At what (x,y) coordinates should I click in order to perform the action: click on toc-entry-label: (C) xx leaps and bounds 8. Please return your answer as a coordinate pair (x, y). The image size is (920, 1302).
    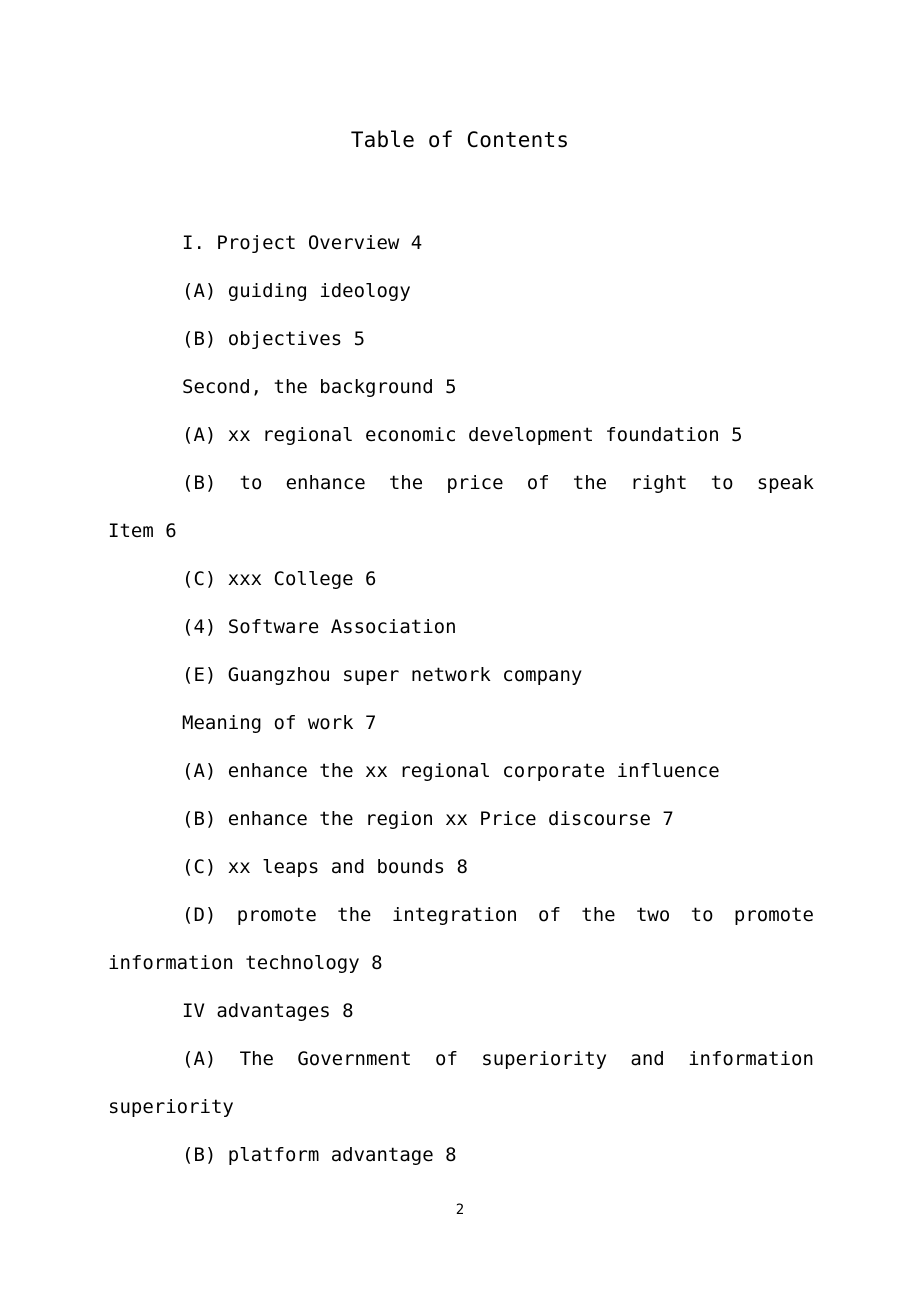
    Looking at the image, I should click on (325, 867).